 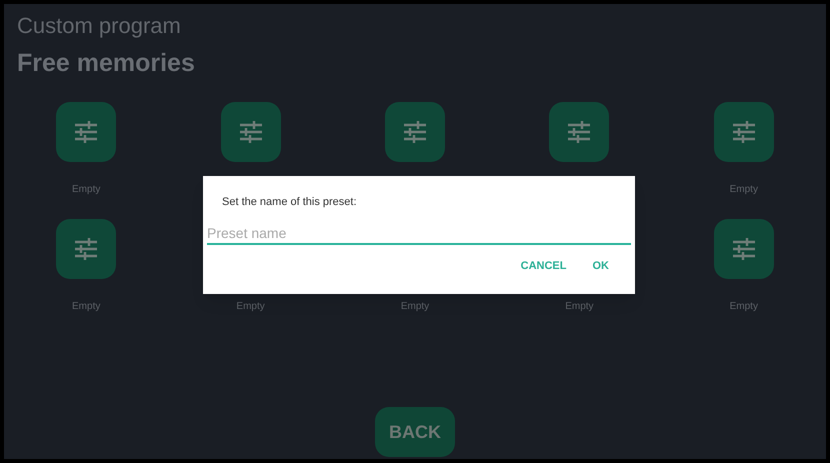 I want to click on screen-subtitle: Custom program, so click(x=99, y=26).